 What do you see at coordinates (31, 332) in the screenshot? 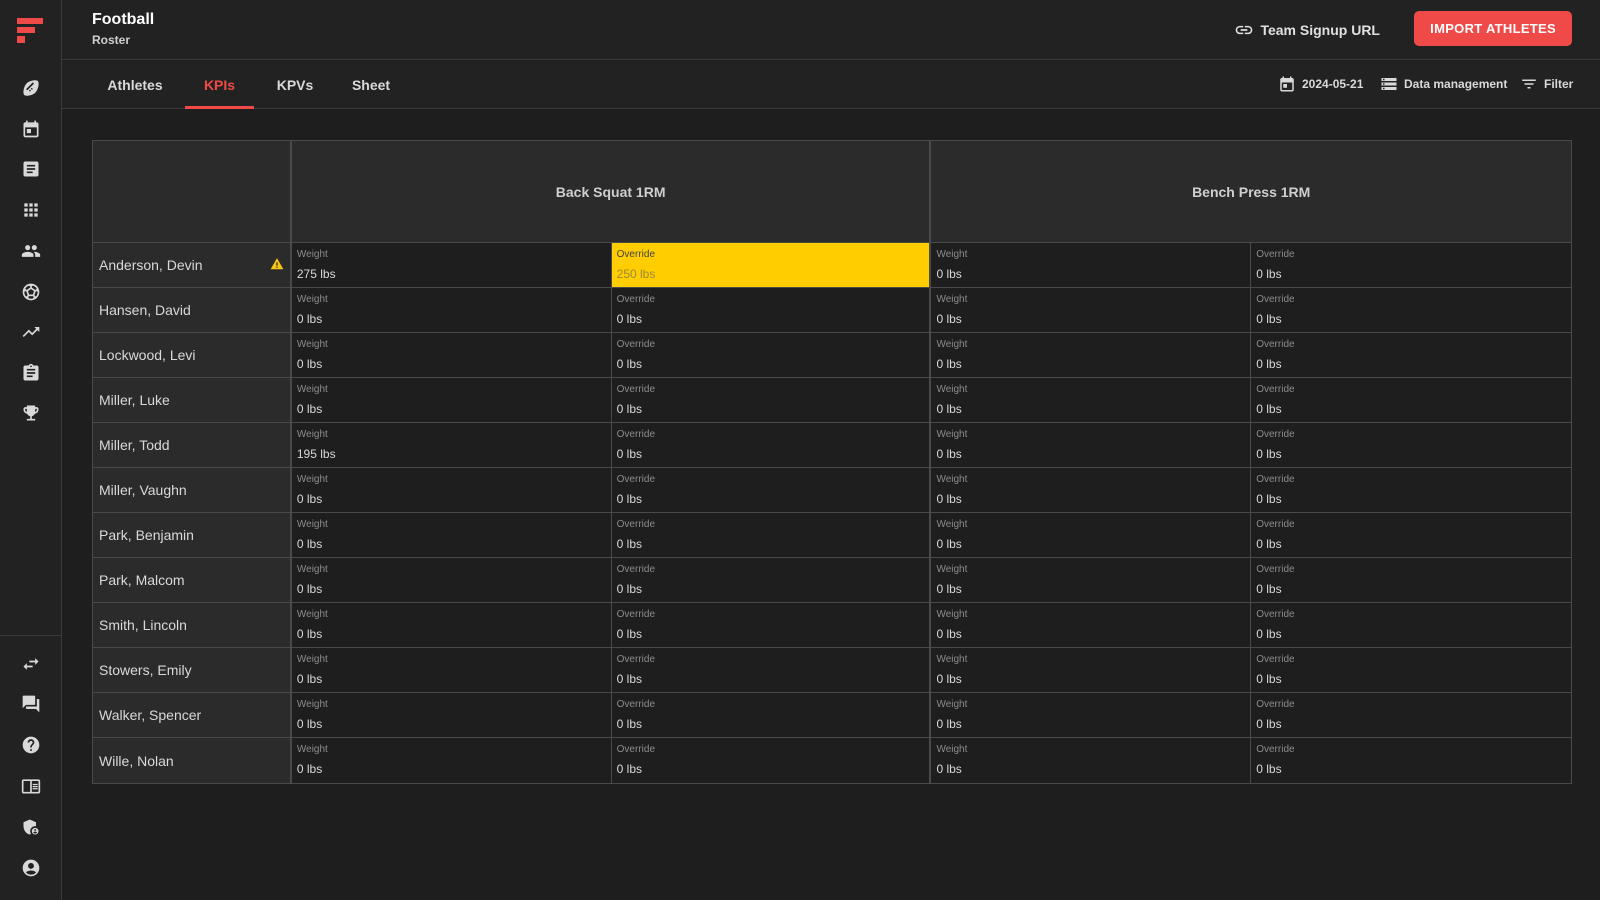
I see `trending-icon` at bounding box center [31, 332].